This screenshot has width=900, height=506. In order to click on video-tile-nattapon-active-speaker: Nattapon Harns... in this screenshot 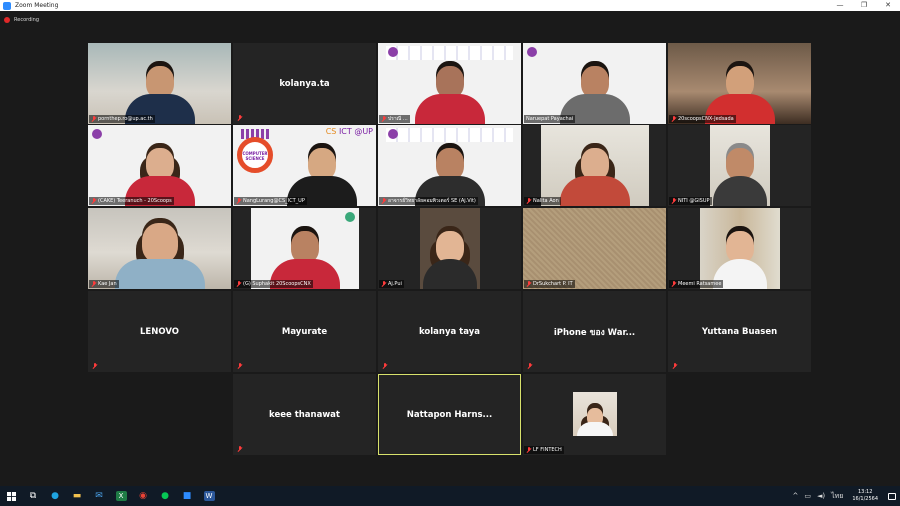, I will do `click(449, 414)`.